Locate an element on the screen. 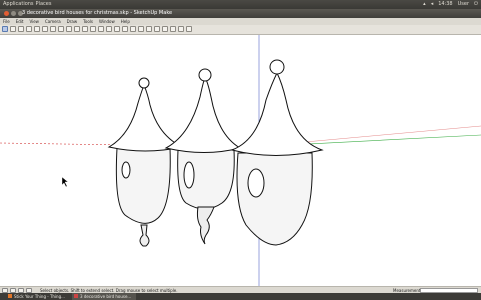 This screenshot has height=300, width=481. tape-measure-icon is located at coordinates (101, 29).